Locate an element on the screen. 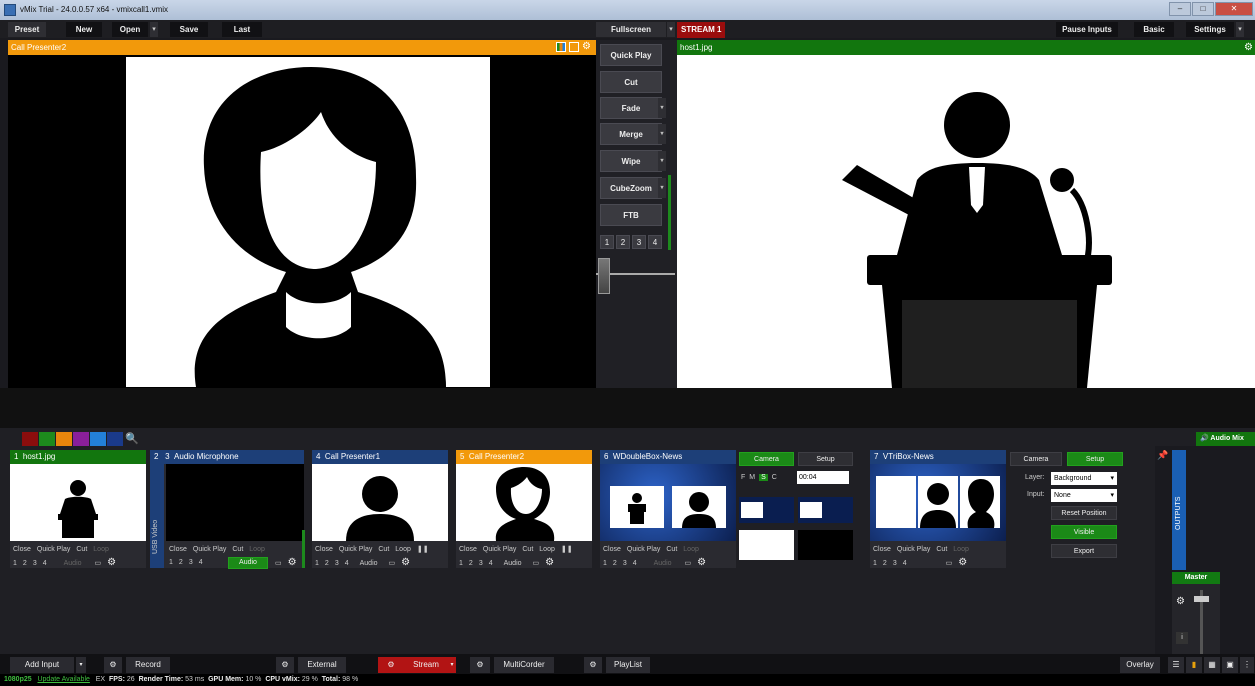 This screenshot has width=1255, height=686. colour-filter-orange is located at coordinates (64, 439).